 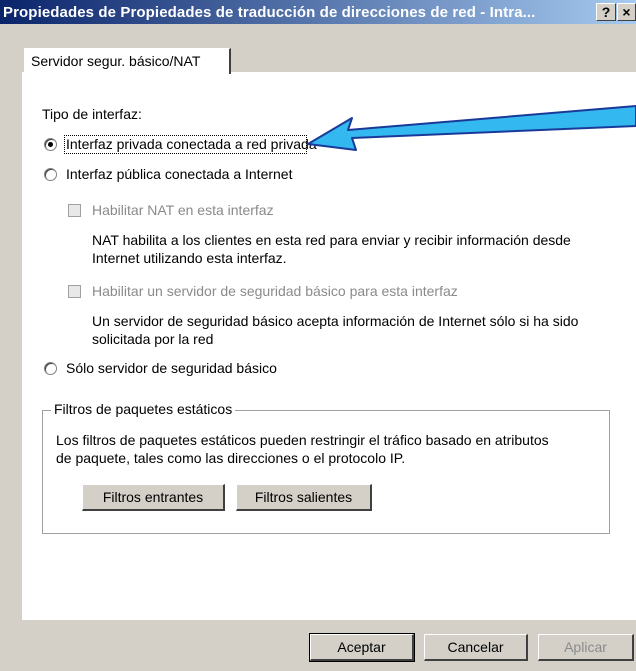 What do you see at coordinates (171, 368) in the screenshot?
I see `radio-firewall-only-label: Sólo servidor de seguridad básico` at bounding box center [171, 368].